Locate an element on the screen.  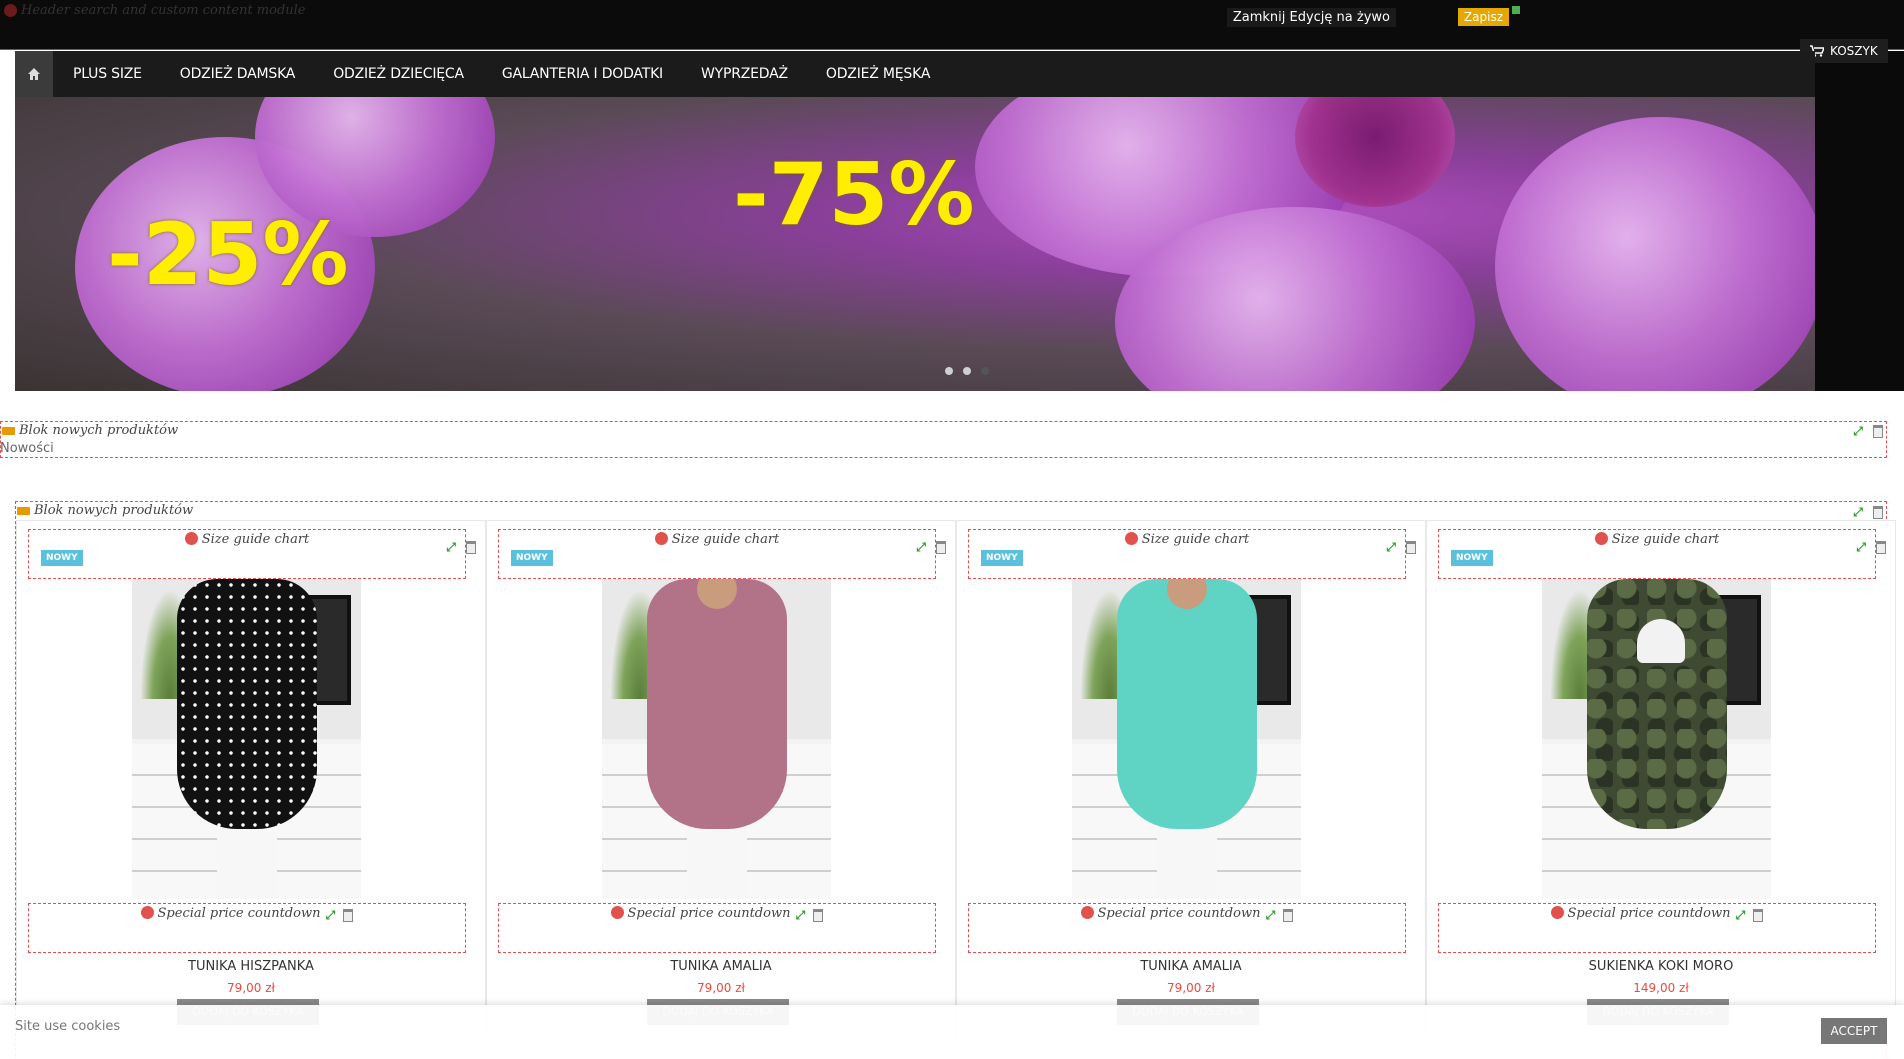
slider-dots is located at coordinates (967, 371).